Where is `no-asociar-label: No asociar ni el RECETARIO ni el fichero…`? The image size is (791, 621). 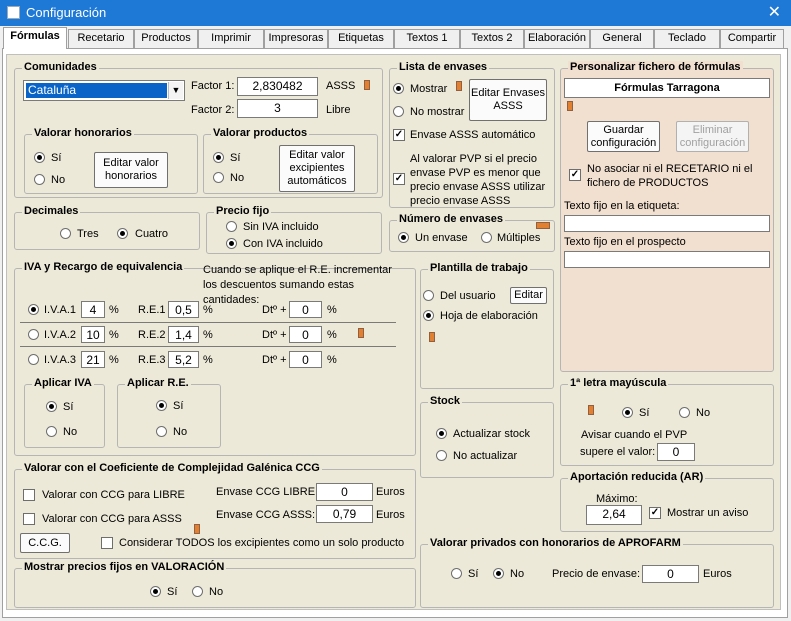 no-asociar-label: No asociar ni el RECETARIO ni el fichero… is located at coordinates (670, 176).